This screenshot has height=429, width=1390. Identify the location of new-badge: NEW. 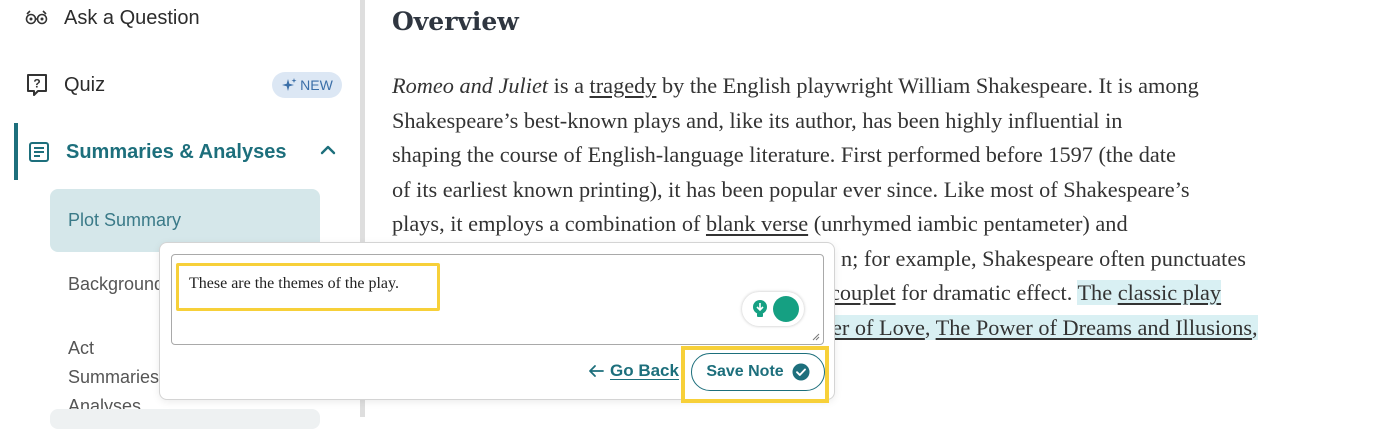
(307, 85).